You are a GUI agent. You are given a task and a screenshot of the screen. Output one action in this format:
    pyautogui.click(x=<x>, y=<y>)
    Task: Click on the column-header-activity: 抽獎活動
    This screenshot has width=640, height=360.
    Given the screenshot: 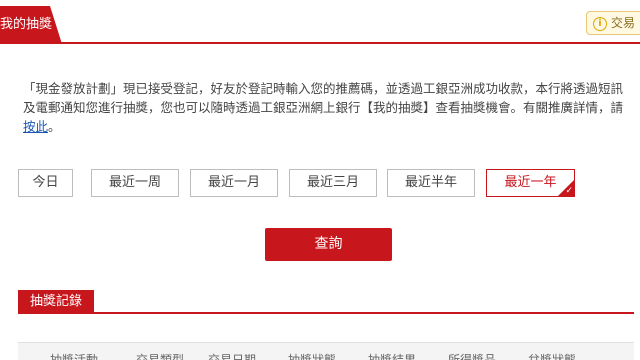 What is the action you would take?
    pyautogui.click(x=74, y=356)
    